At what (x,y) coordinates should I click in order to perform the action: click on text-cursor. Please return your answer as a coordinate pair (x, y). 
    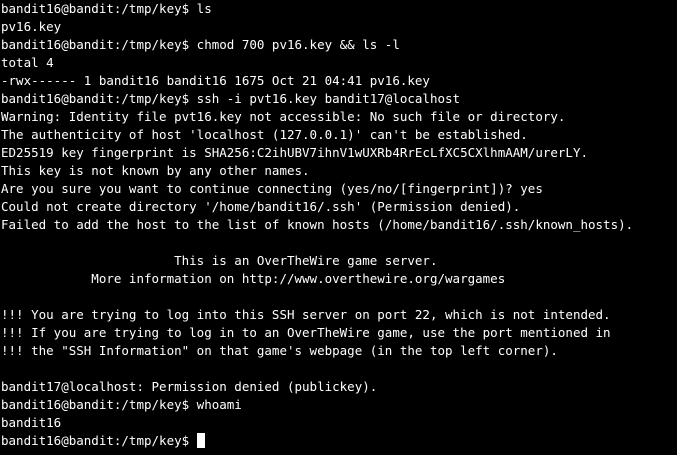
    Looking at the image, I should click on (200, 440).